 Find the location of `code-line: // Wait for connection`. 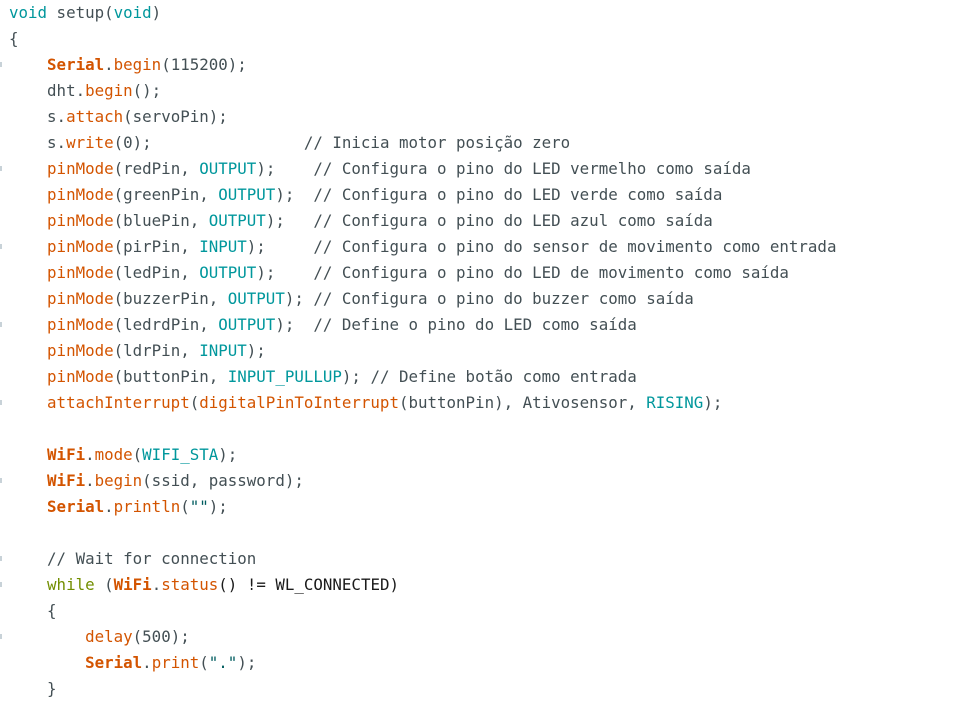

code-line: // Wait for connection is located at coordinates (132, 559).